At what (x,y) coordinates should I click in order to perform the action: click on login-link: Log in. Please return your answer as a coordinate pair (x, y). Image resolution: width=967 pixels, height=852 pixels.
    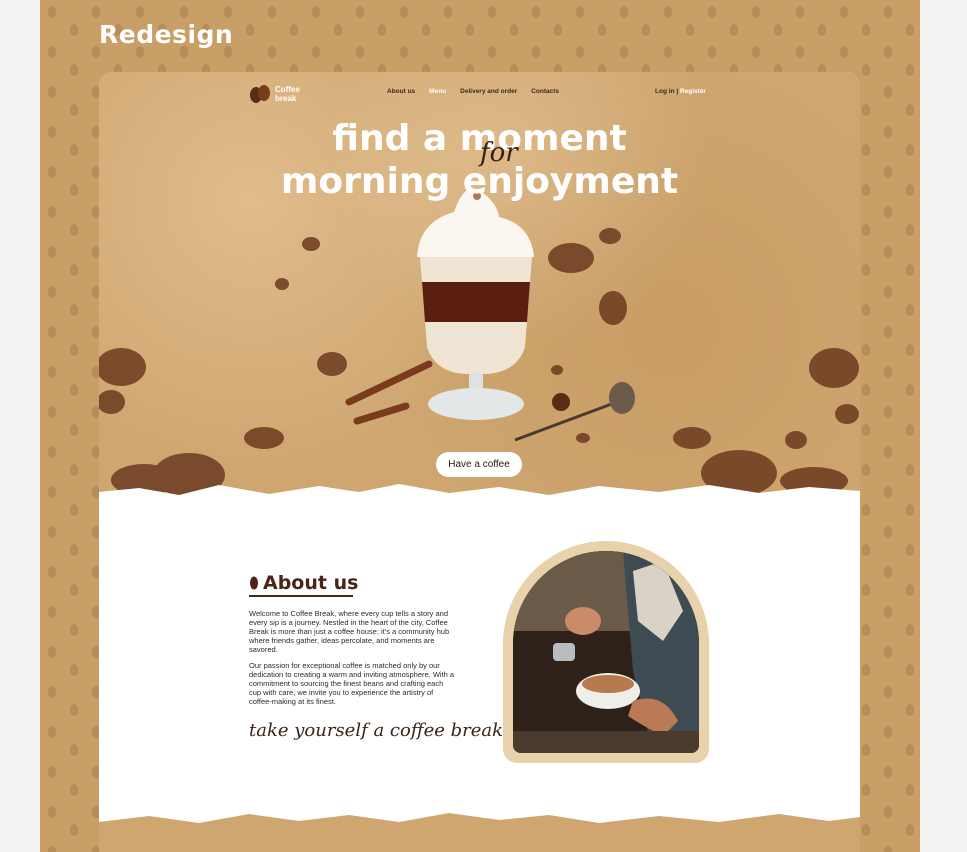
    Looking at the image, I should click on (665, 91).